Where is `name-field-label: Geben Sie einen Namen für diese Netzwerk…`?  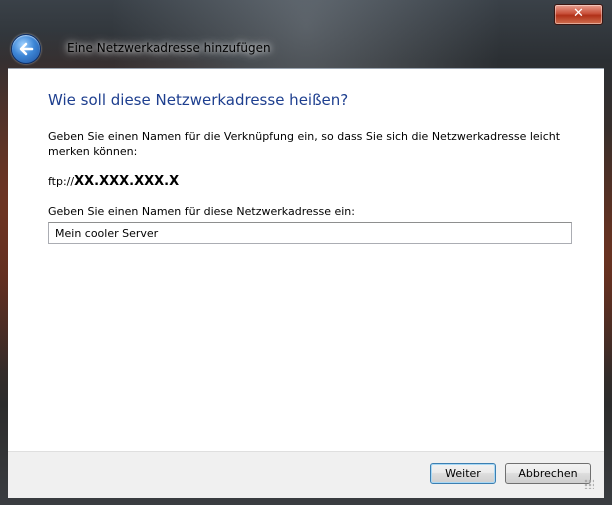
name-field-label: Geben Sie einen Namen für diese Netzwerk… is located at coordinates (201, 211).